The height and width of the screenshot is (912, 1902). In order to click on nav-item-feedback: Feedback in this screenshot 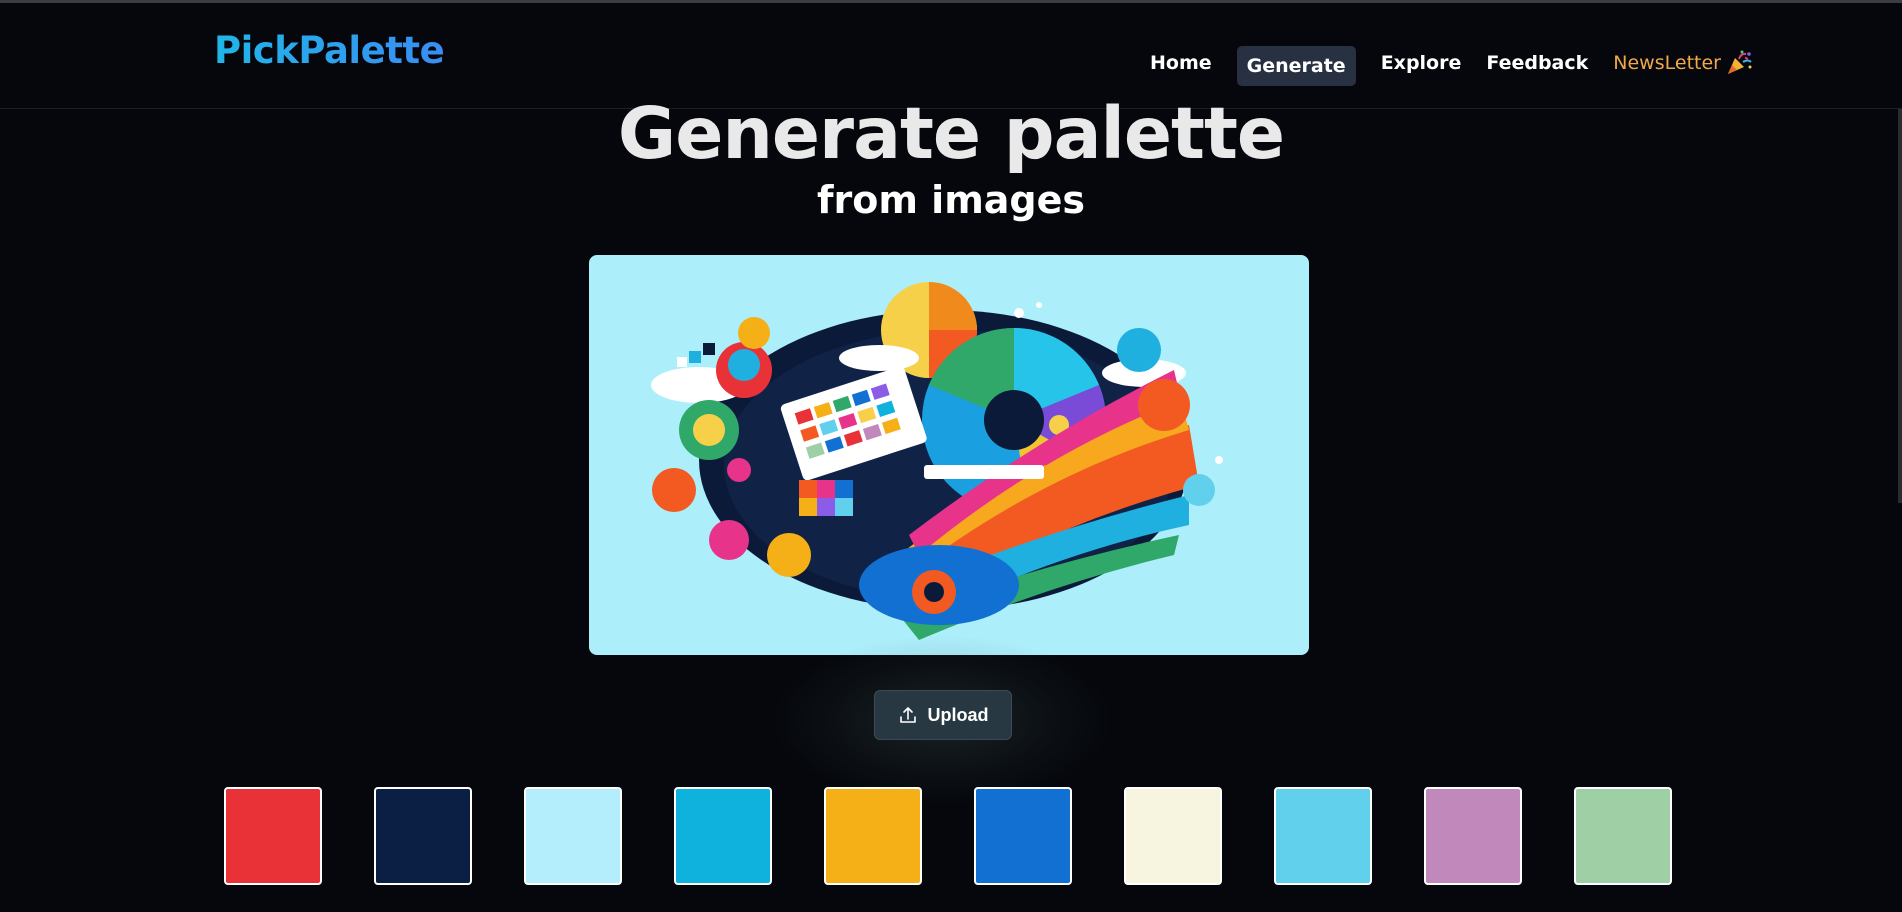, I will do `click(1537, 63)`.